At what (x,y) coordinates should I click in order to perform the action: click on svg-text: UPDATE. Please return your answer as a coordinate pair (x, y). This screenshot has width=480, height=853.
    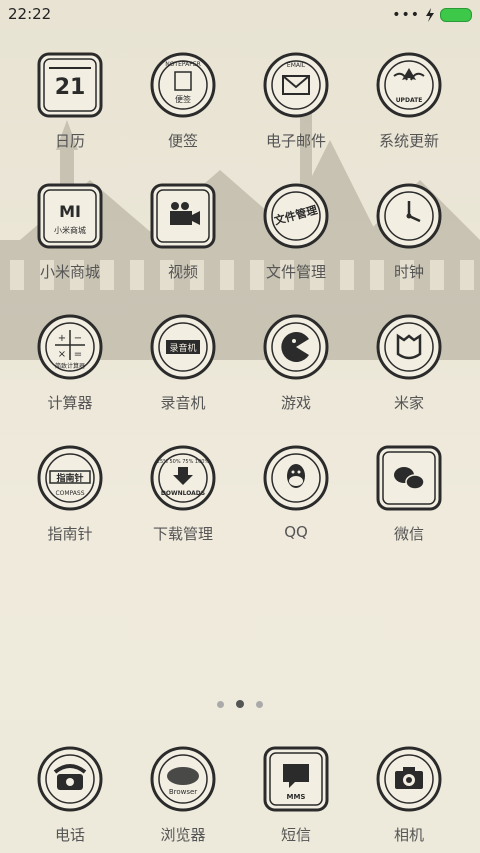
    Looking at the image, I should click on (409, 100).